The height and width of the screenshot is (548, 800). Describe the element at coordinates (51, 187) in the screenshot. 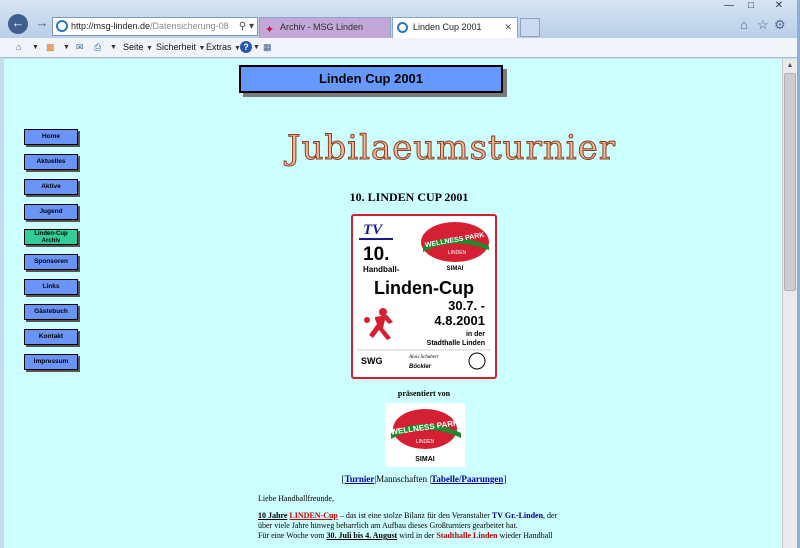

I see `sidebar-item-aktive: Aktive` at that location.